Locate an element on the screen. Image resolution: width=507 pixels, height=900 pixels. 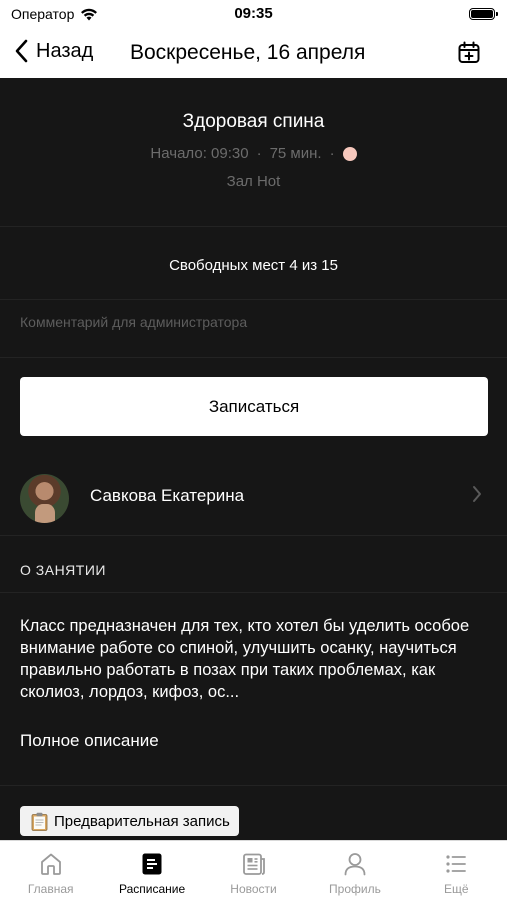
add-to-calendar-button is located at coordinates (469, 55).